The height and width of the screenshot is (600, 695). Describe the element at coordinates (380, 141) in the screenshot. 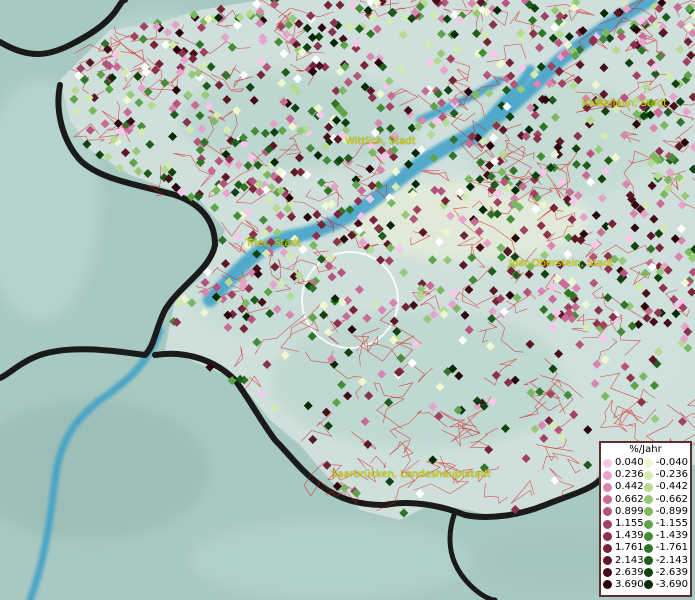

I see `city-label-wittlich: Wittlich, Stadt` at that location.